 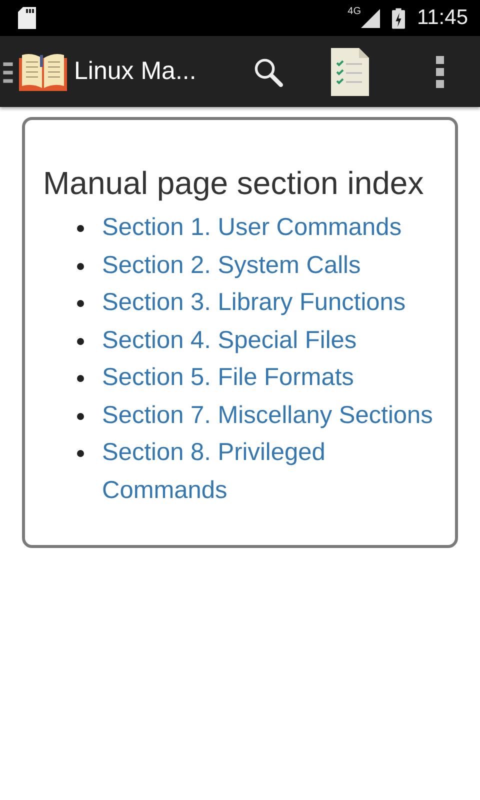 What do you see at coordinates (268, 71) in the screenshot?
I see `search-icon` at bounding box center [268, 71].